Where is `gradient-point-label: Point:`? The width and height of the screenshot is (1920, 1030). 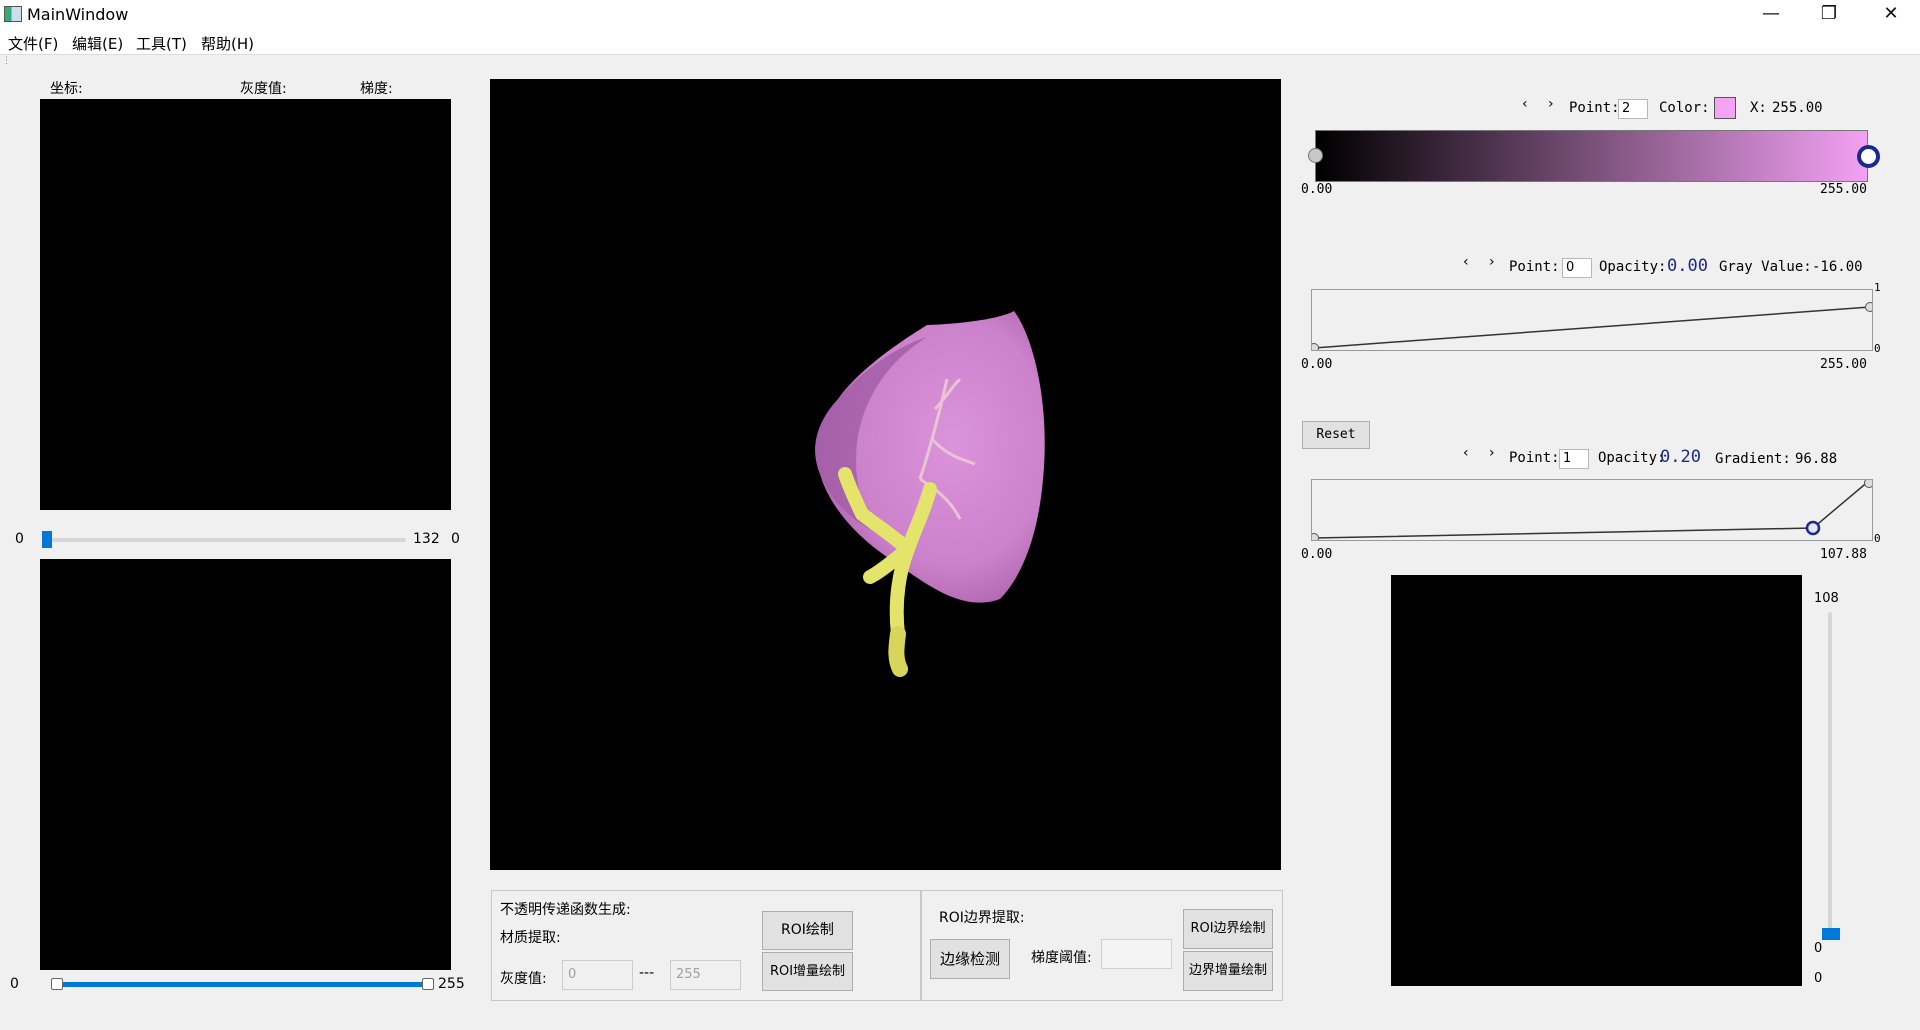
gradient-point-label: Point: is located at coordinates (1534, 458).